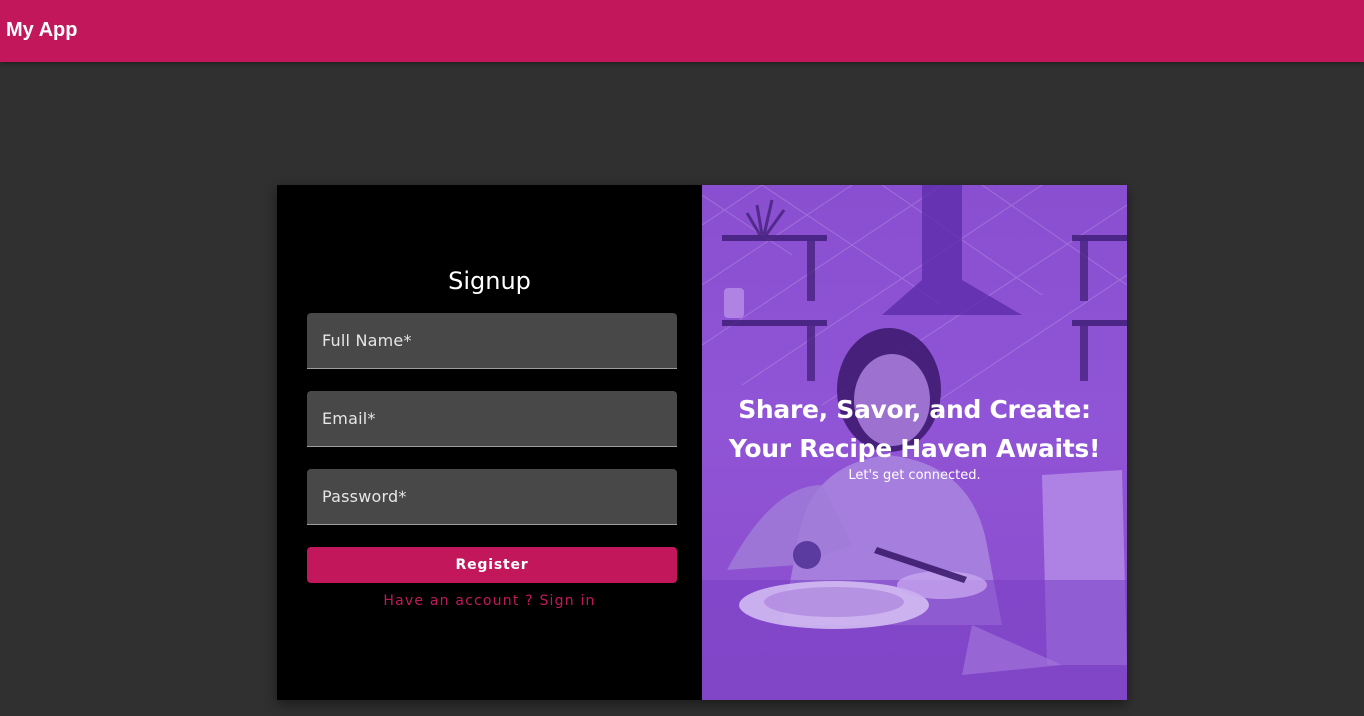  I want to click on full-name-input, so click(492, 340).